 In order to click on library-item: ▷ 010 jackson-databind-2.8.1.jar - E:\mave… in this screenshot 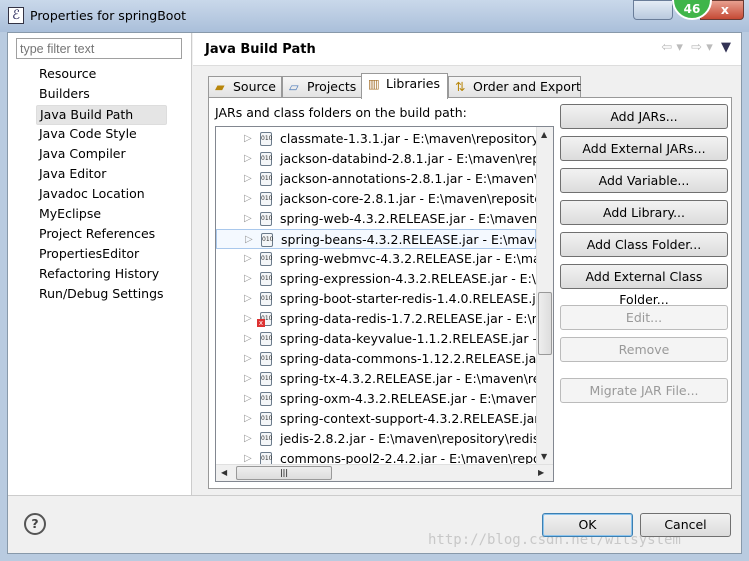, I will do `click(384, 159)`.